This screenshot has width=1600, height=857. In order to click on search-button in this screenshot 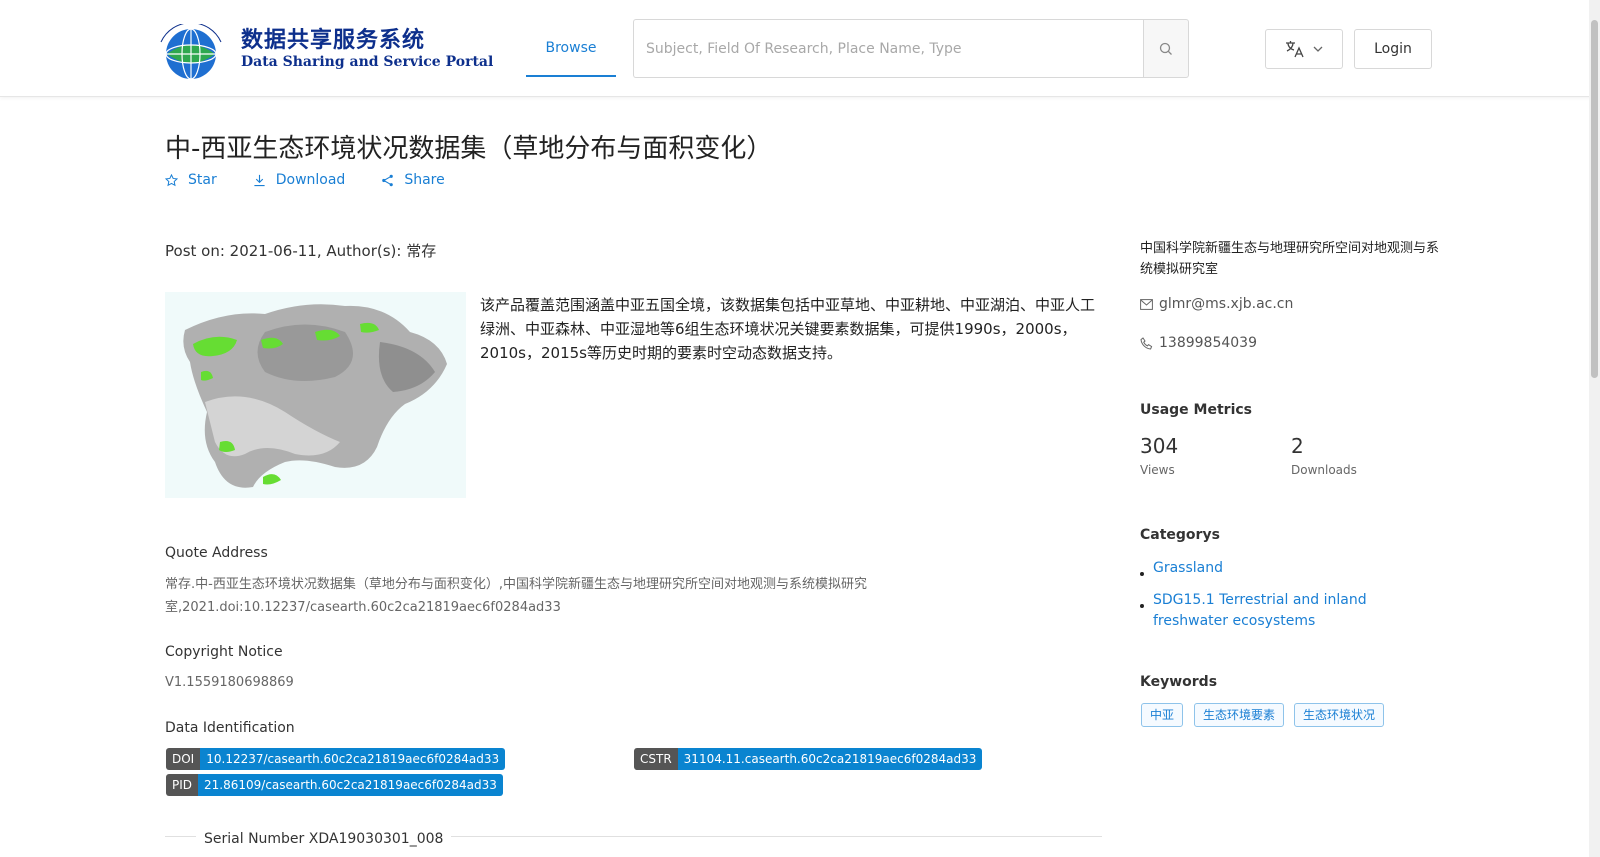, I will do `click(1166, 48)`.